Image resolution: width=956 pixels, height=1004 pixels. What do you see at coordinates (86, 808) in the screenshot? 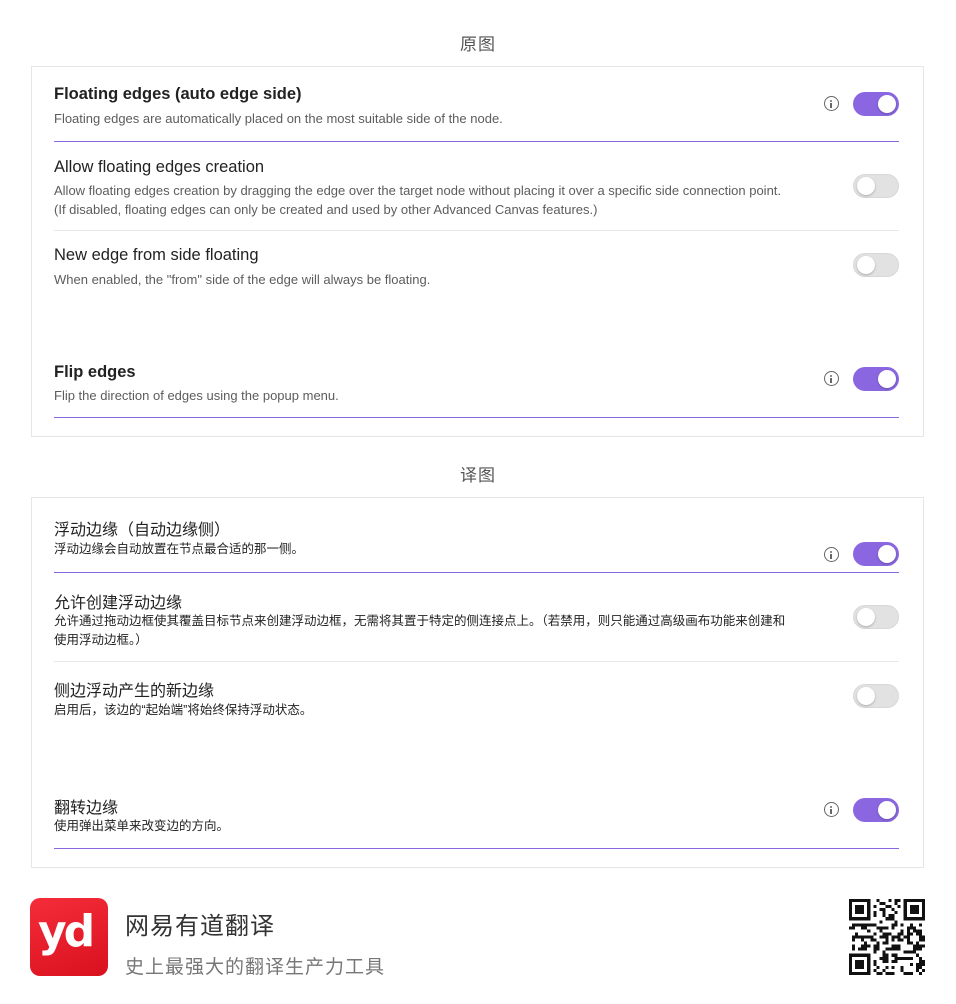
I see `setting-title: 翻转边缘` at bounding box center [86, 808].